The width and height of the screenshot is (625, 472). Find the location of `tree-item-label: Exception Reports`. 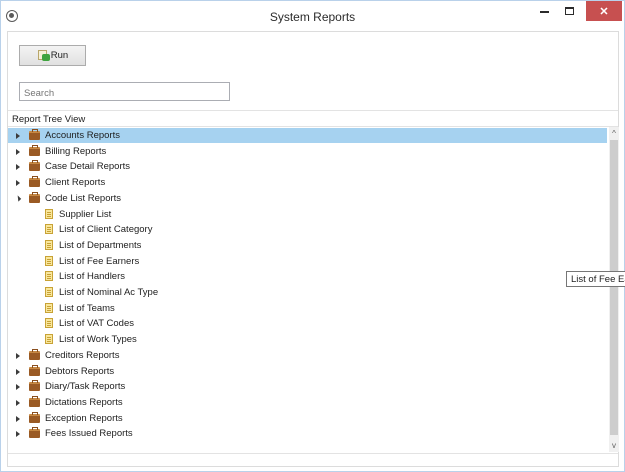

tree-item-label: Exception Reports is located at coordinates (84, 418).